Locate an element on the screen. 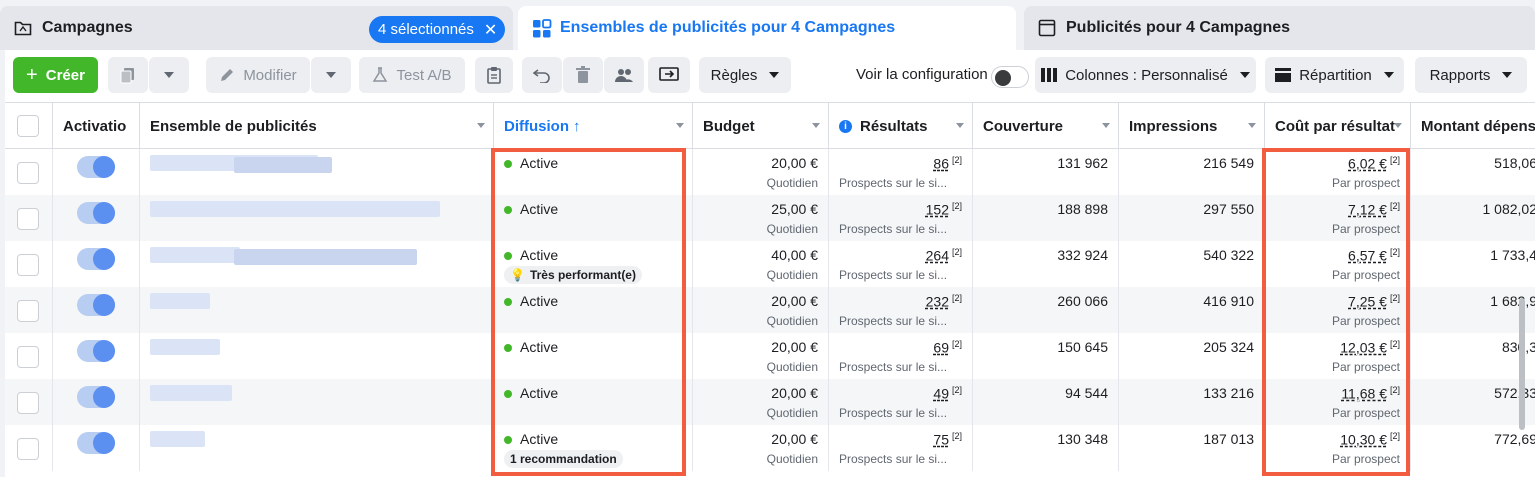  view-config-toggle is located at coordinates (1010, 77).